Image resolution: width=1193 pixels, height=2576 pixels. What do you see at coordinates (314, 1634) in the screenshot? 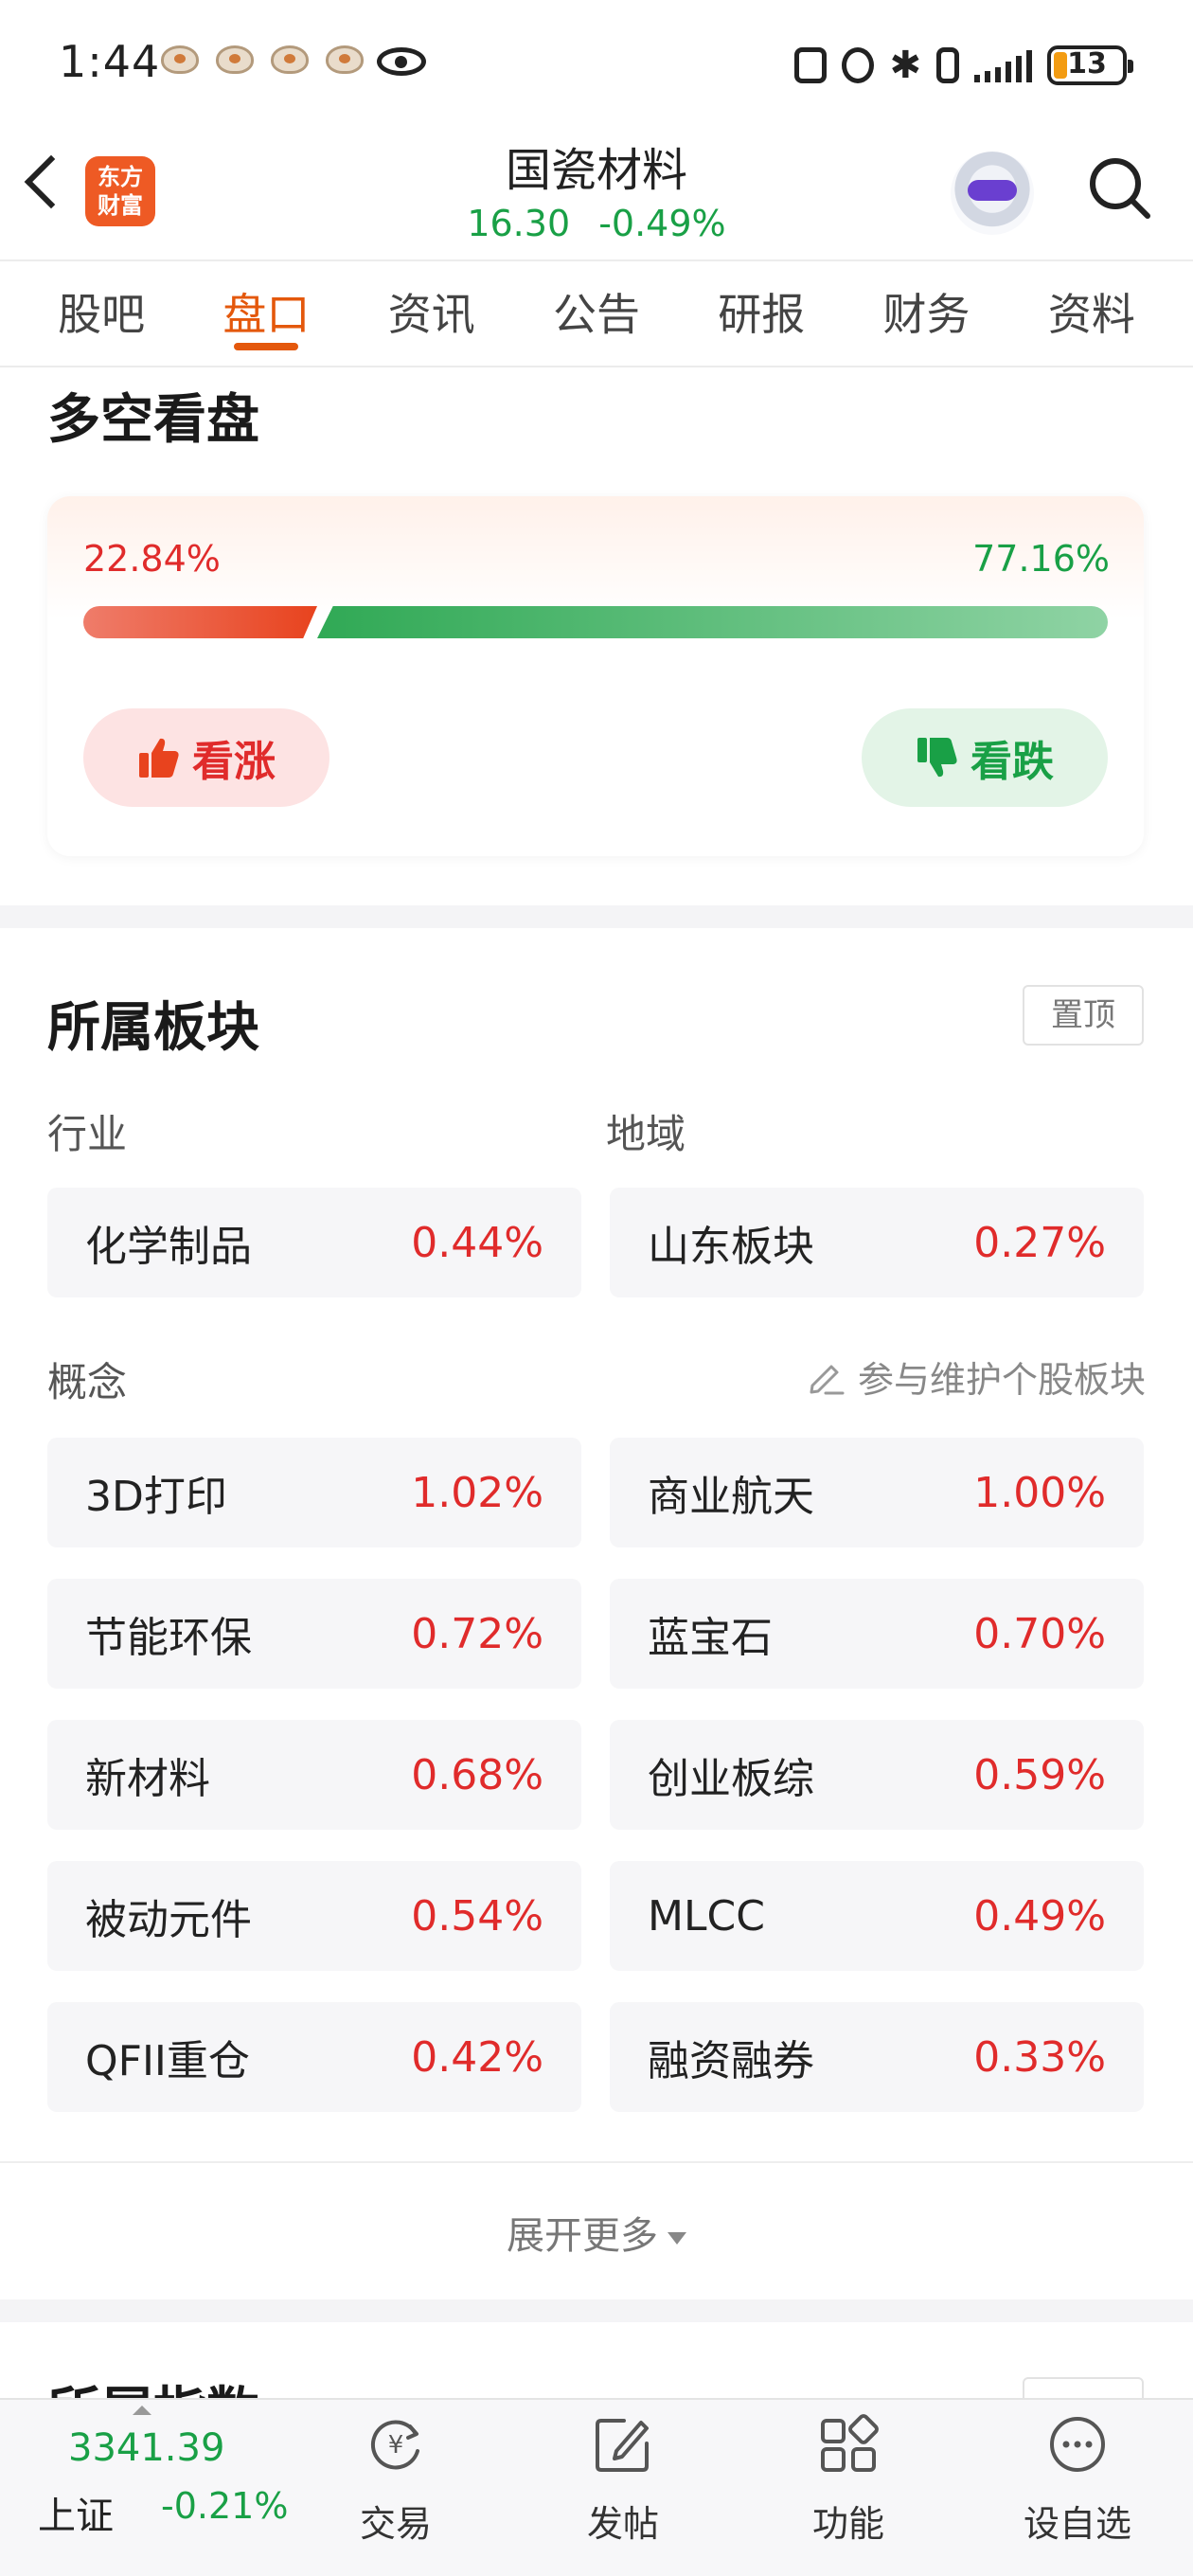
I see `concept-cell: 节能环保 0.72%` at bounding box center [314, 1634].